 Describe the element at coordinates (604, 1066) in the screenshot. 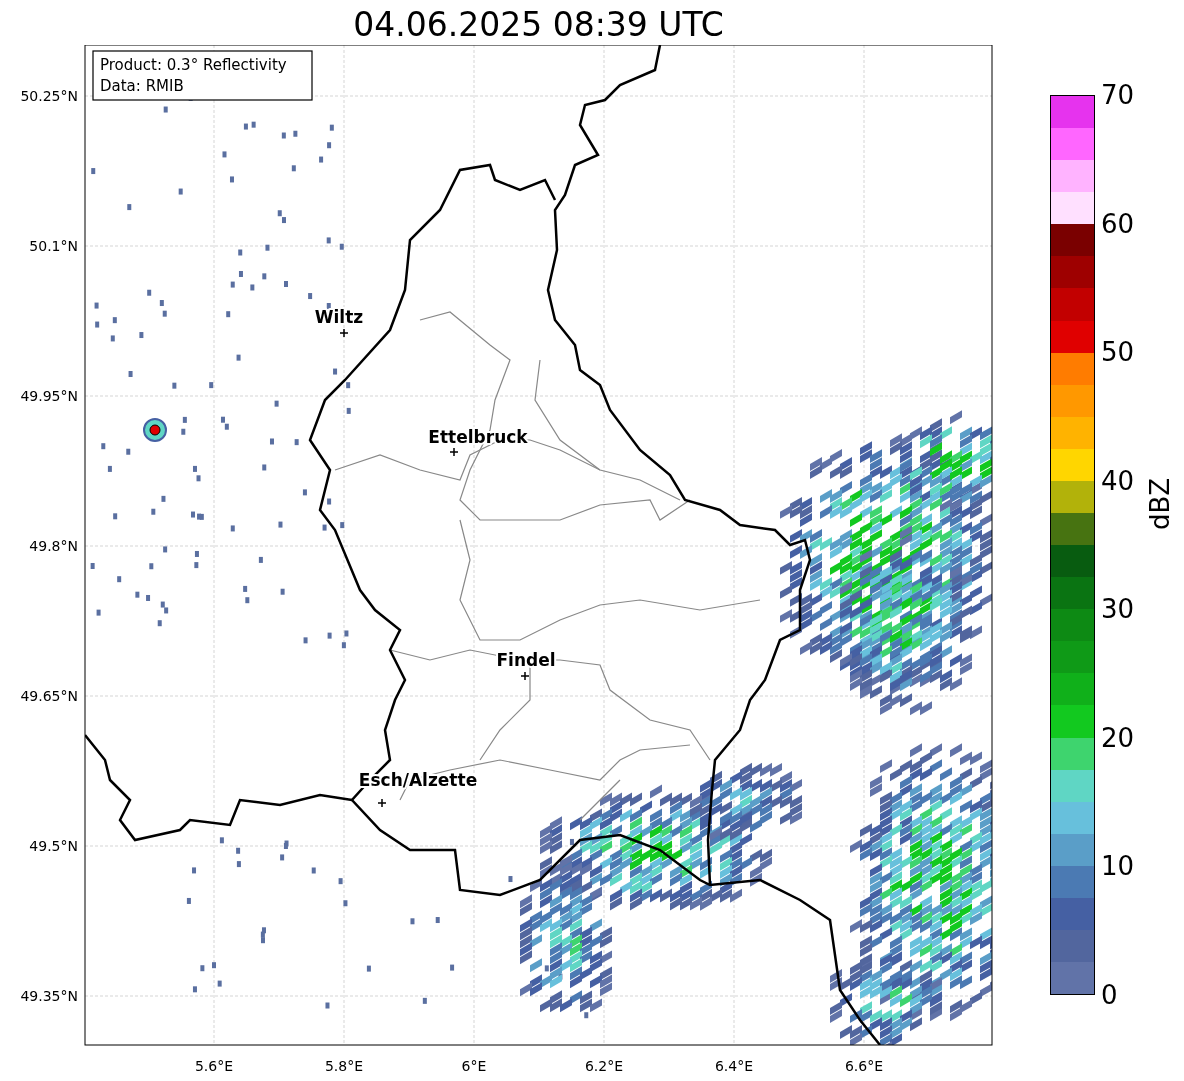

I see `longitude-label: 6.2°E` at that location.